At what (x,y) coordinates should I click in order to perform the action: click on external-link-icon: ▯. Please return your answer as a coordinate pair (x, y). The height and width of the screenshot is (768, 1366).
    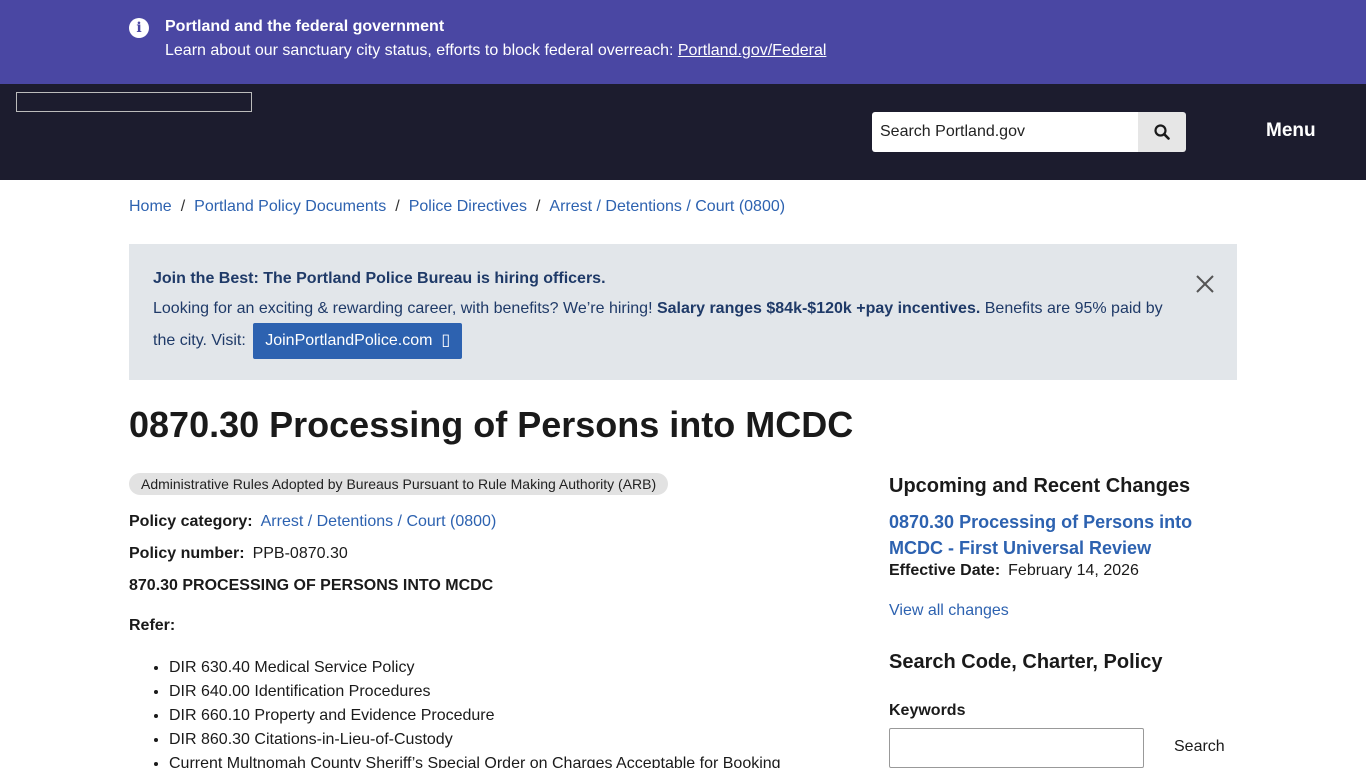
    Looking at the image, I should click on (446, 340).